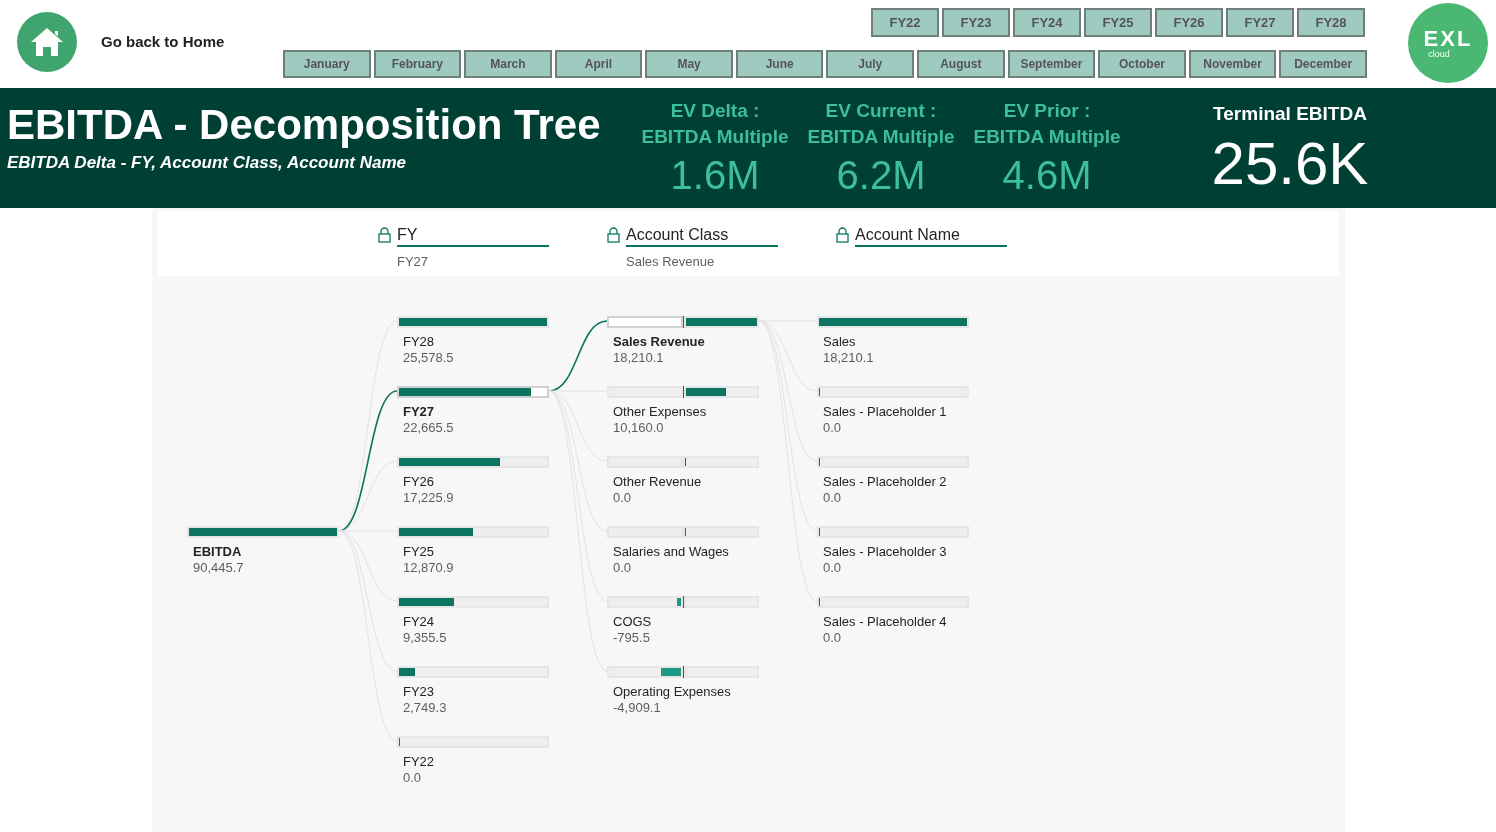 The width and height of the screenshot is (1496, 832). I want to click on month-button: February, so click(417, 64).